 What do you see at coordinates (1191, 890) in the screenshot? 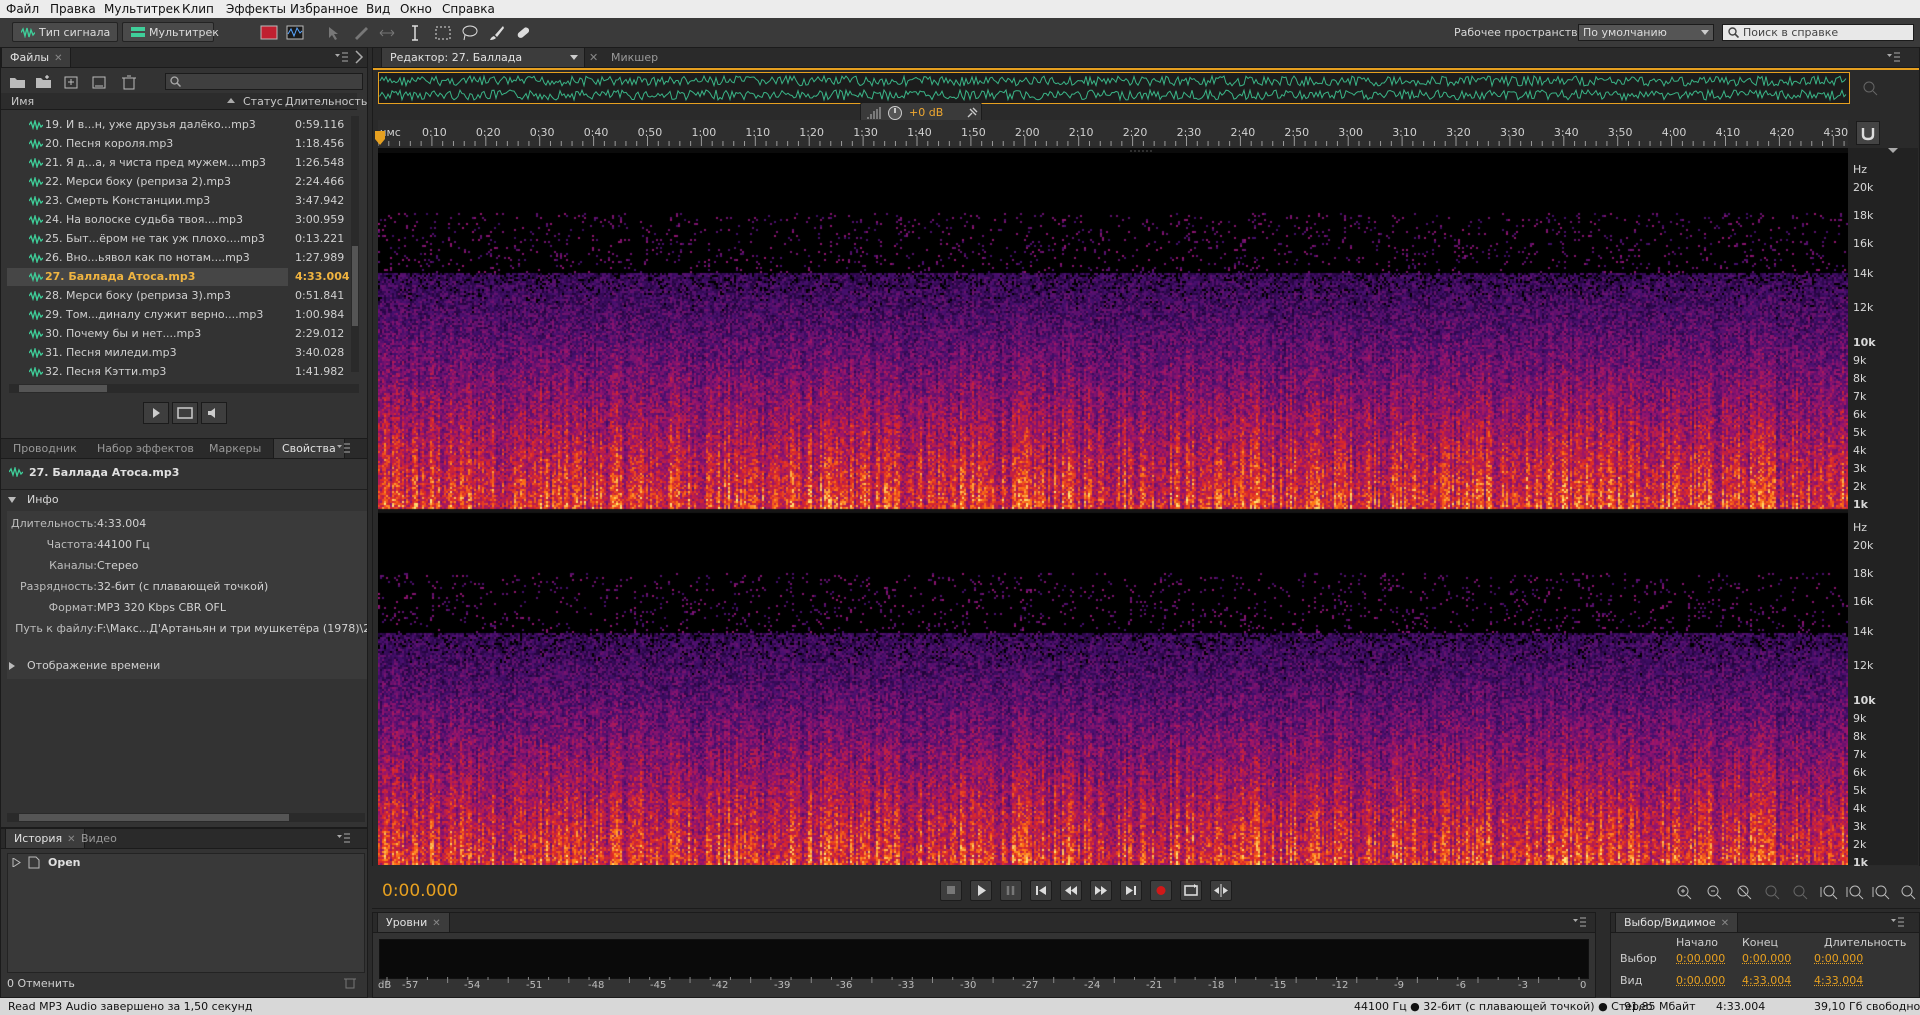
I see `loop-playback-button` at bounding box center [1191, 890].